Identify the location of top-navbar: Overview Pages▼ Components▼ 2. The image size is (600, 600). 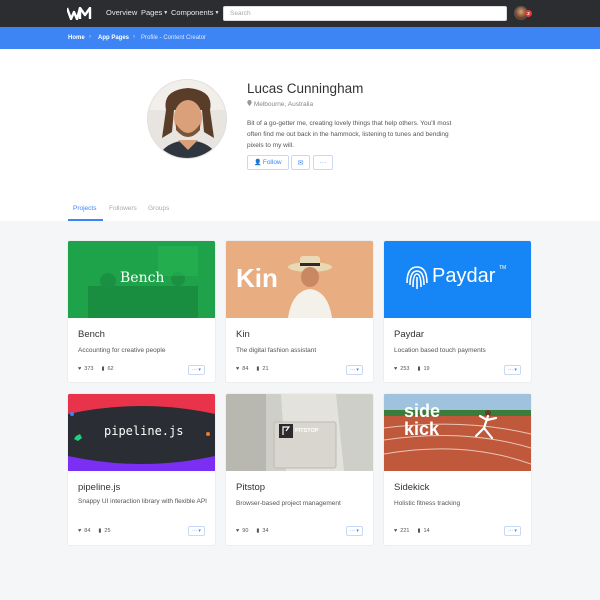
(300, 13).